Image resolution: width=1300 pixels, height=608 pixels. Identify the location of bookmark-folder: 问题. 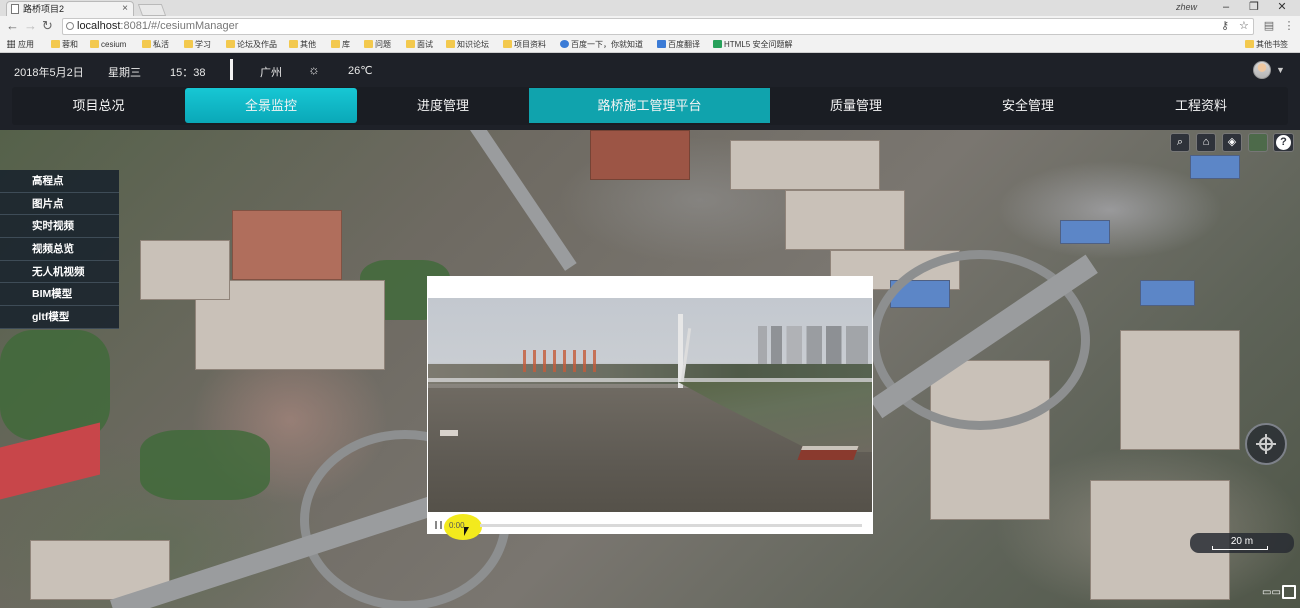
(377, 44).